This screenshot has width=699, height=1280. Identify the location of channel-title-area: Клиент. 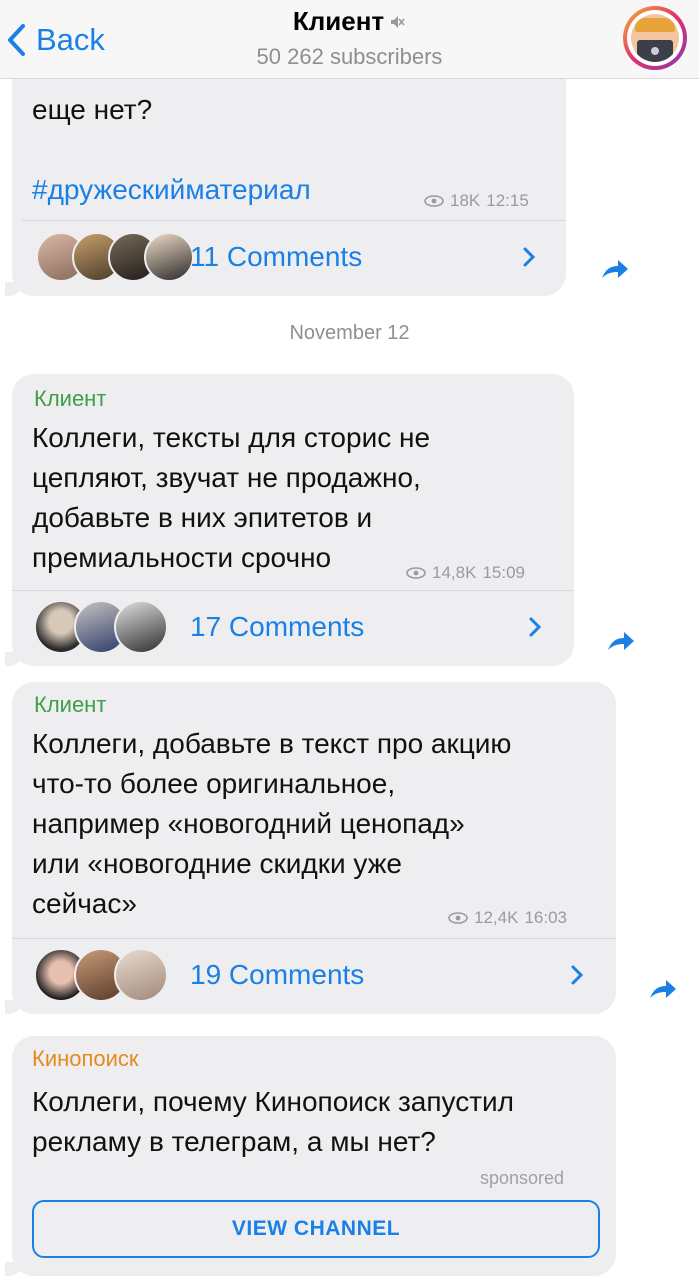
(349, 21).